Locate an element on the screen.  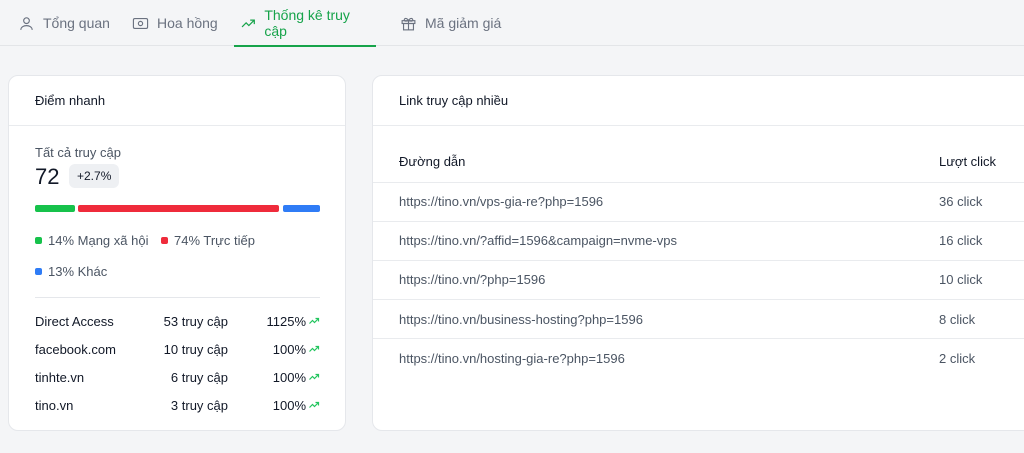
tab-overview: Tổng quan is located at coordinates (64, 23).